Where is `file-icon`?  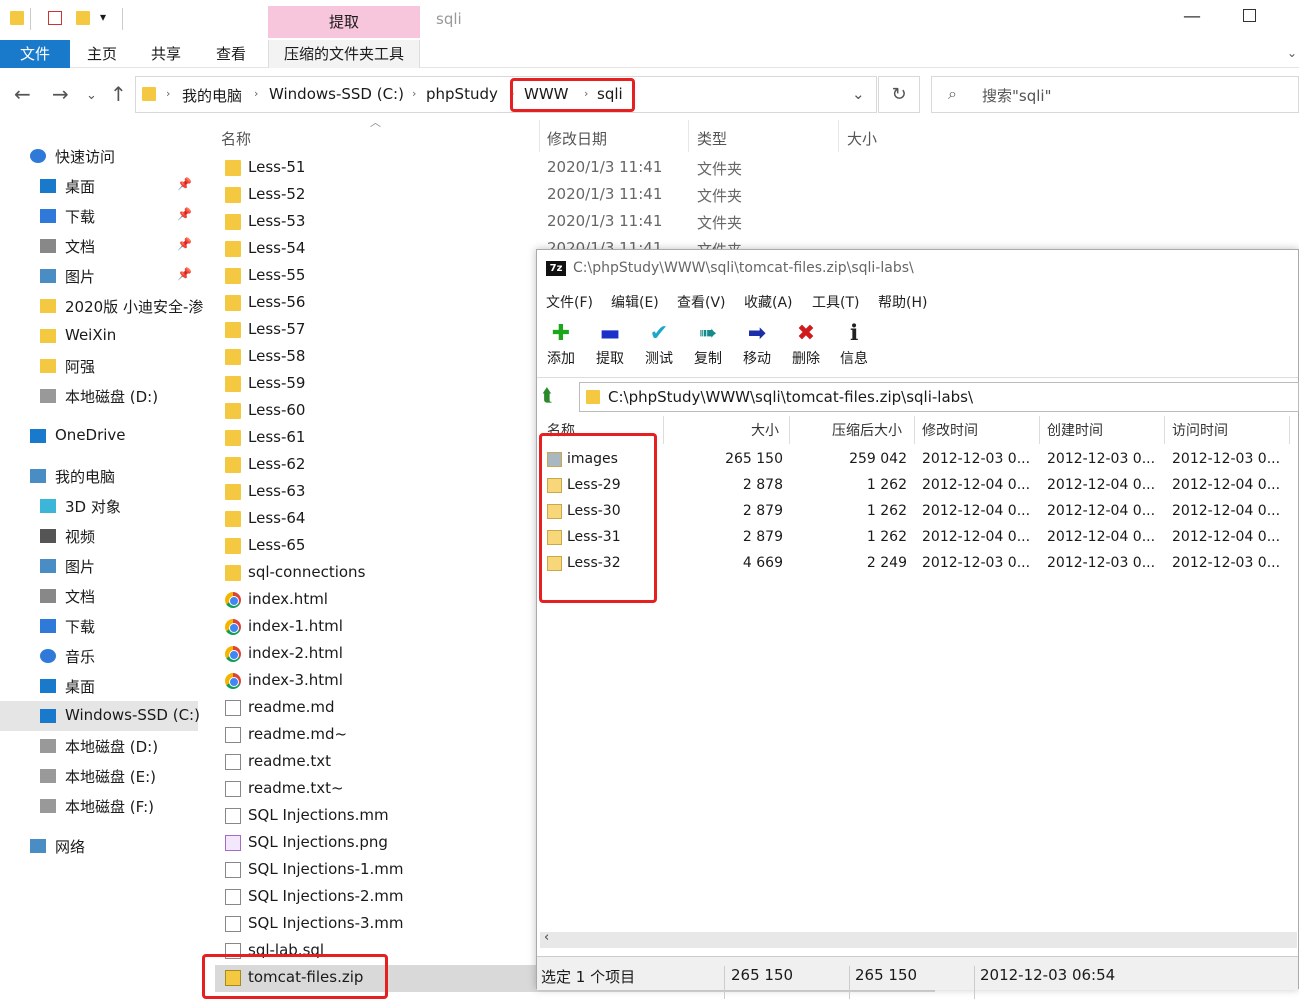 file-icon is located at coordinates (233, 816).